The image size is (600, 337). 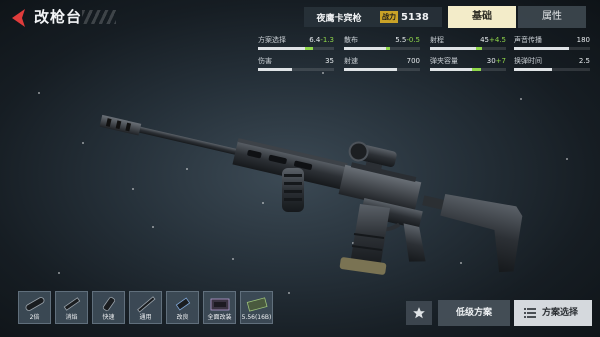 I want to click on flash-hider-icon, so click(x=72, y=304).